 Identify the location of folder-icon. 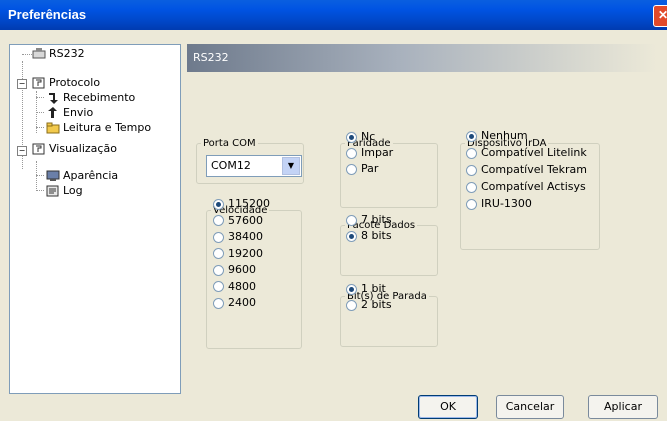
(53, 128).